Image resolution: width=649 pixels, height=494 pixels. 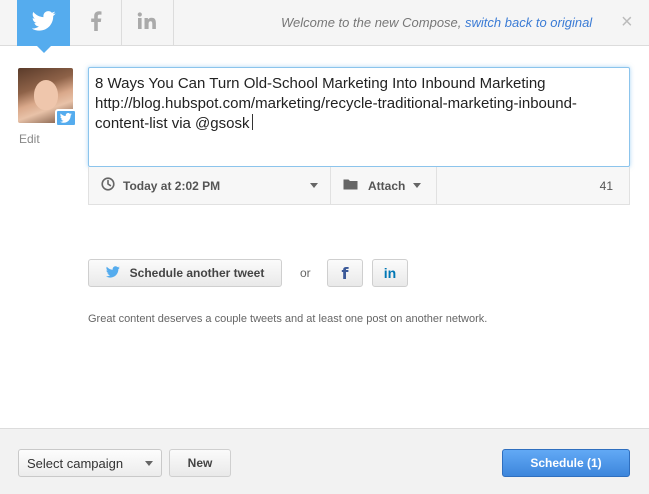 I want to click on linkedin-icon, so click(x=148, y=23).